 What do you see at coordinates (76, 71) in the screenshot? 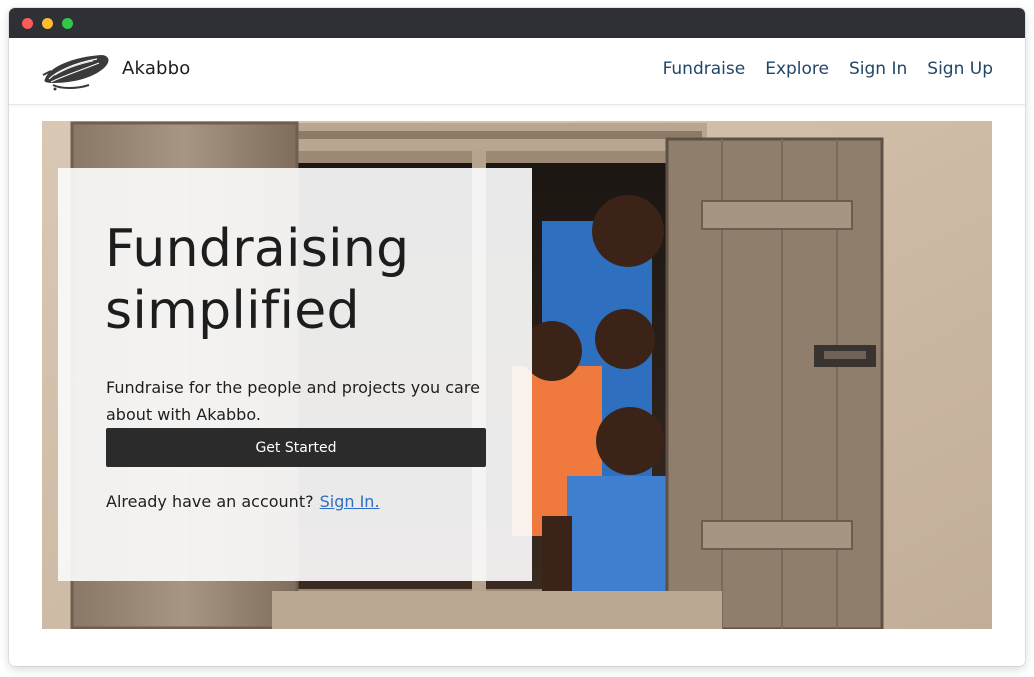
I see `bird-sketch-icon` at bounding box center [76, 71].